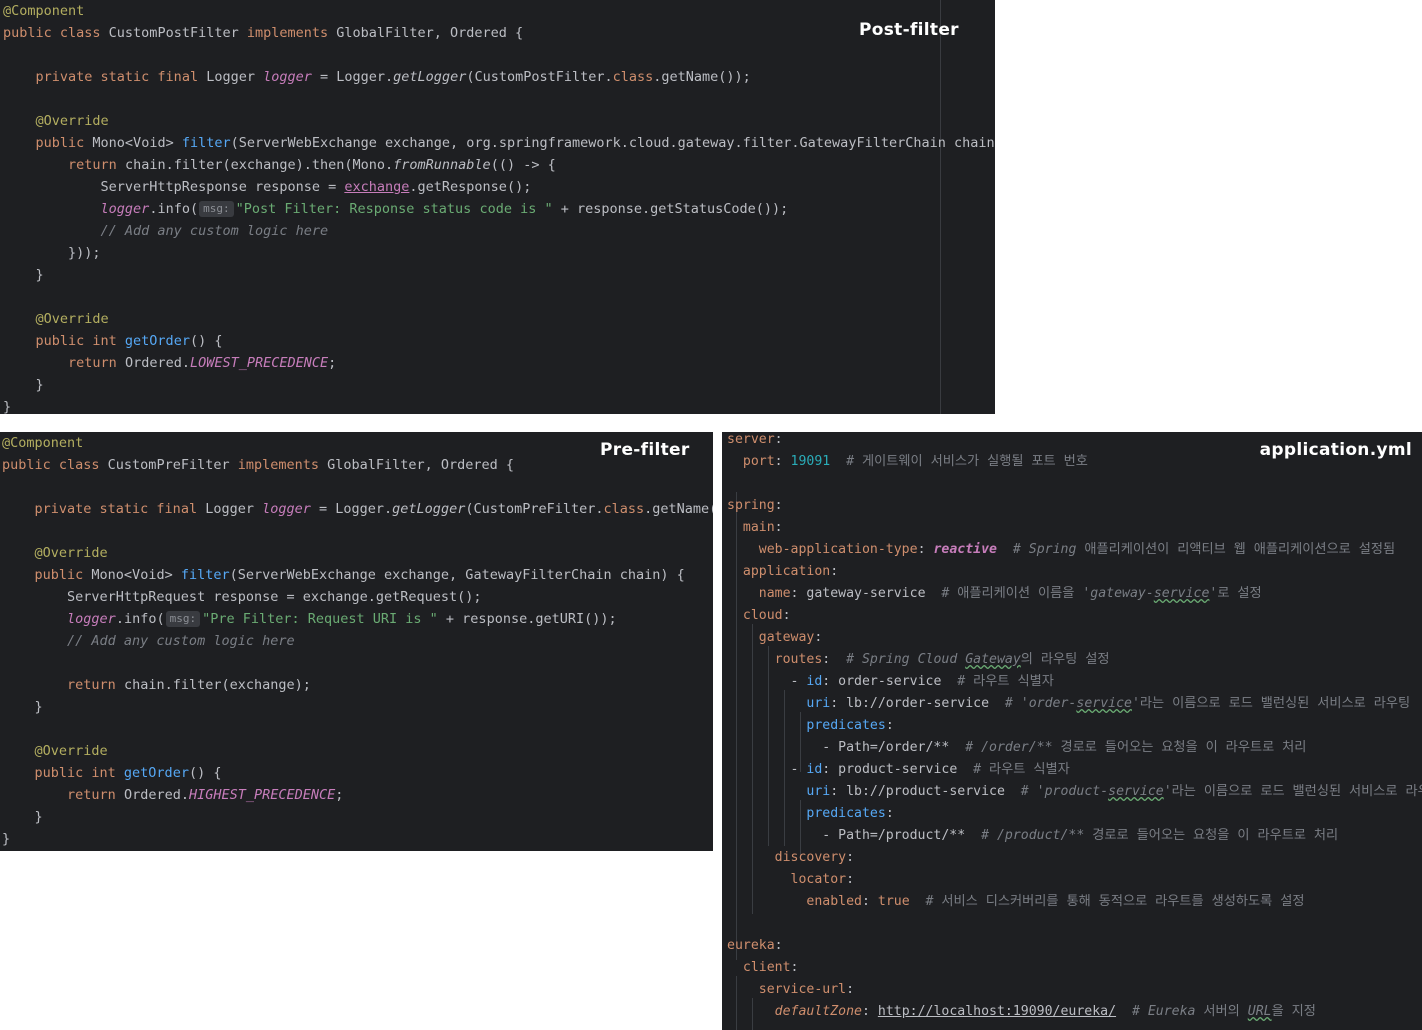 The width and height of the screenshot is (1422, 1030). What do you see at coordinates (814, 857) in the screenshot?
I see `code-line: discovery:` at bounding box center [814, 857].